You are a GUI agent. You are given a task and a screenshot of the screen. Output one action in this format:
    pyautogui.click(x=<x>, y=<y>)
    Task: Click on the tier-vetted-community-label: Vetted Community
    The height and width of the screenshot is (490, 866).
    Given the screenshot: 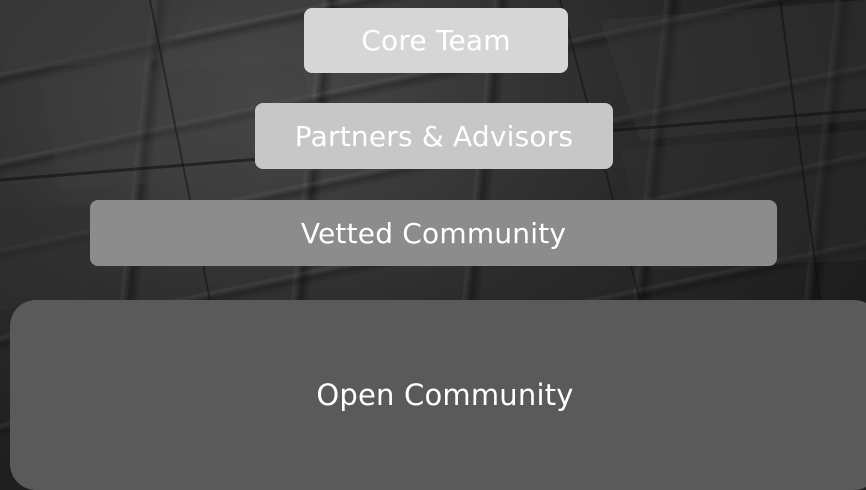 What is the action you would take?
    pyautogui.click(x=433, y=233)
    